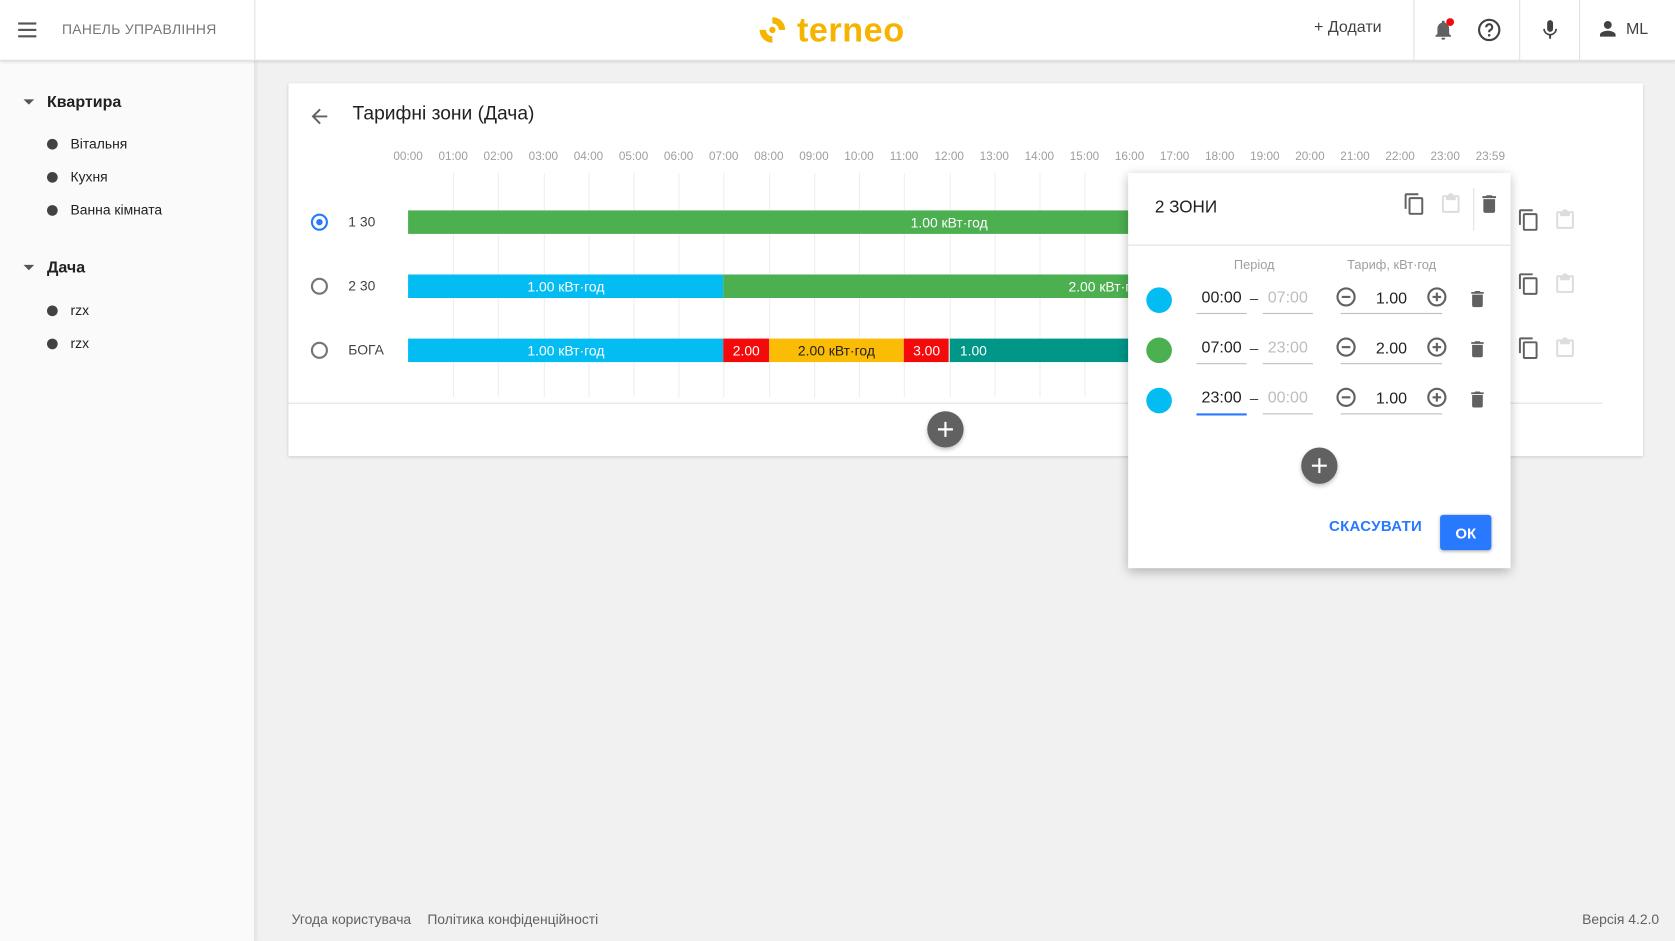 The width and height of the screenshot is (1675, 941). I want to click on sidebar-item-vitalnia: Вітальня, so click(87, 144).